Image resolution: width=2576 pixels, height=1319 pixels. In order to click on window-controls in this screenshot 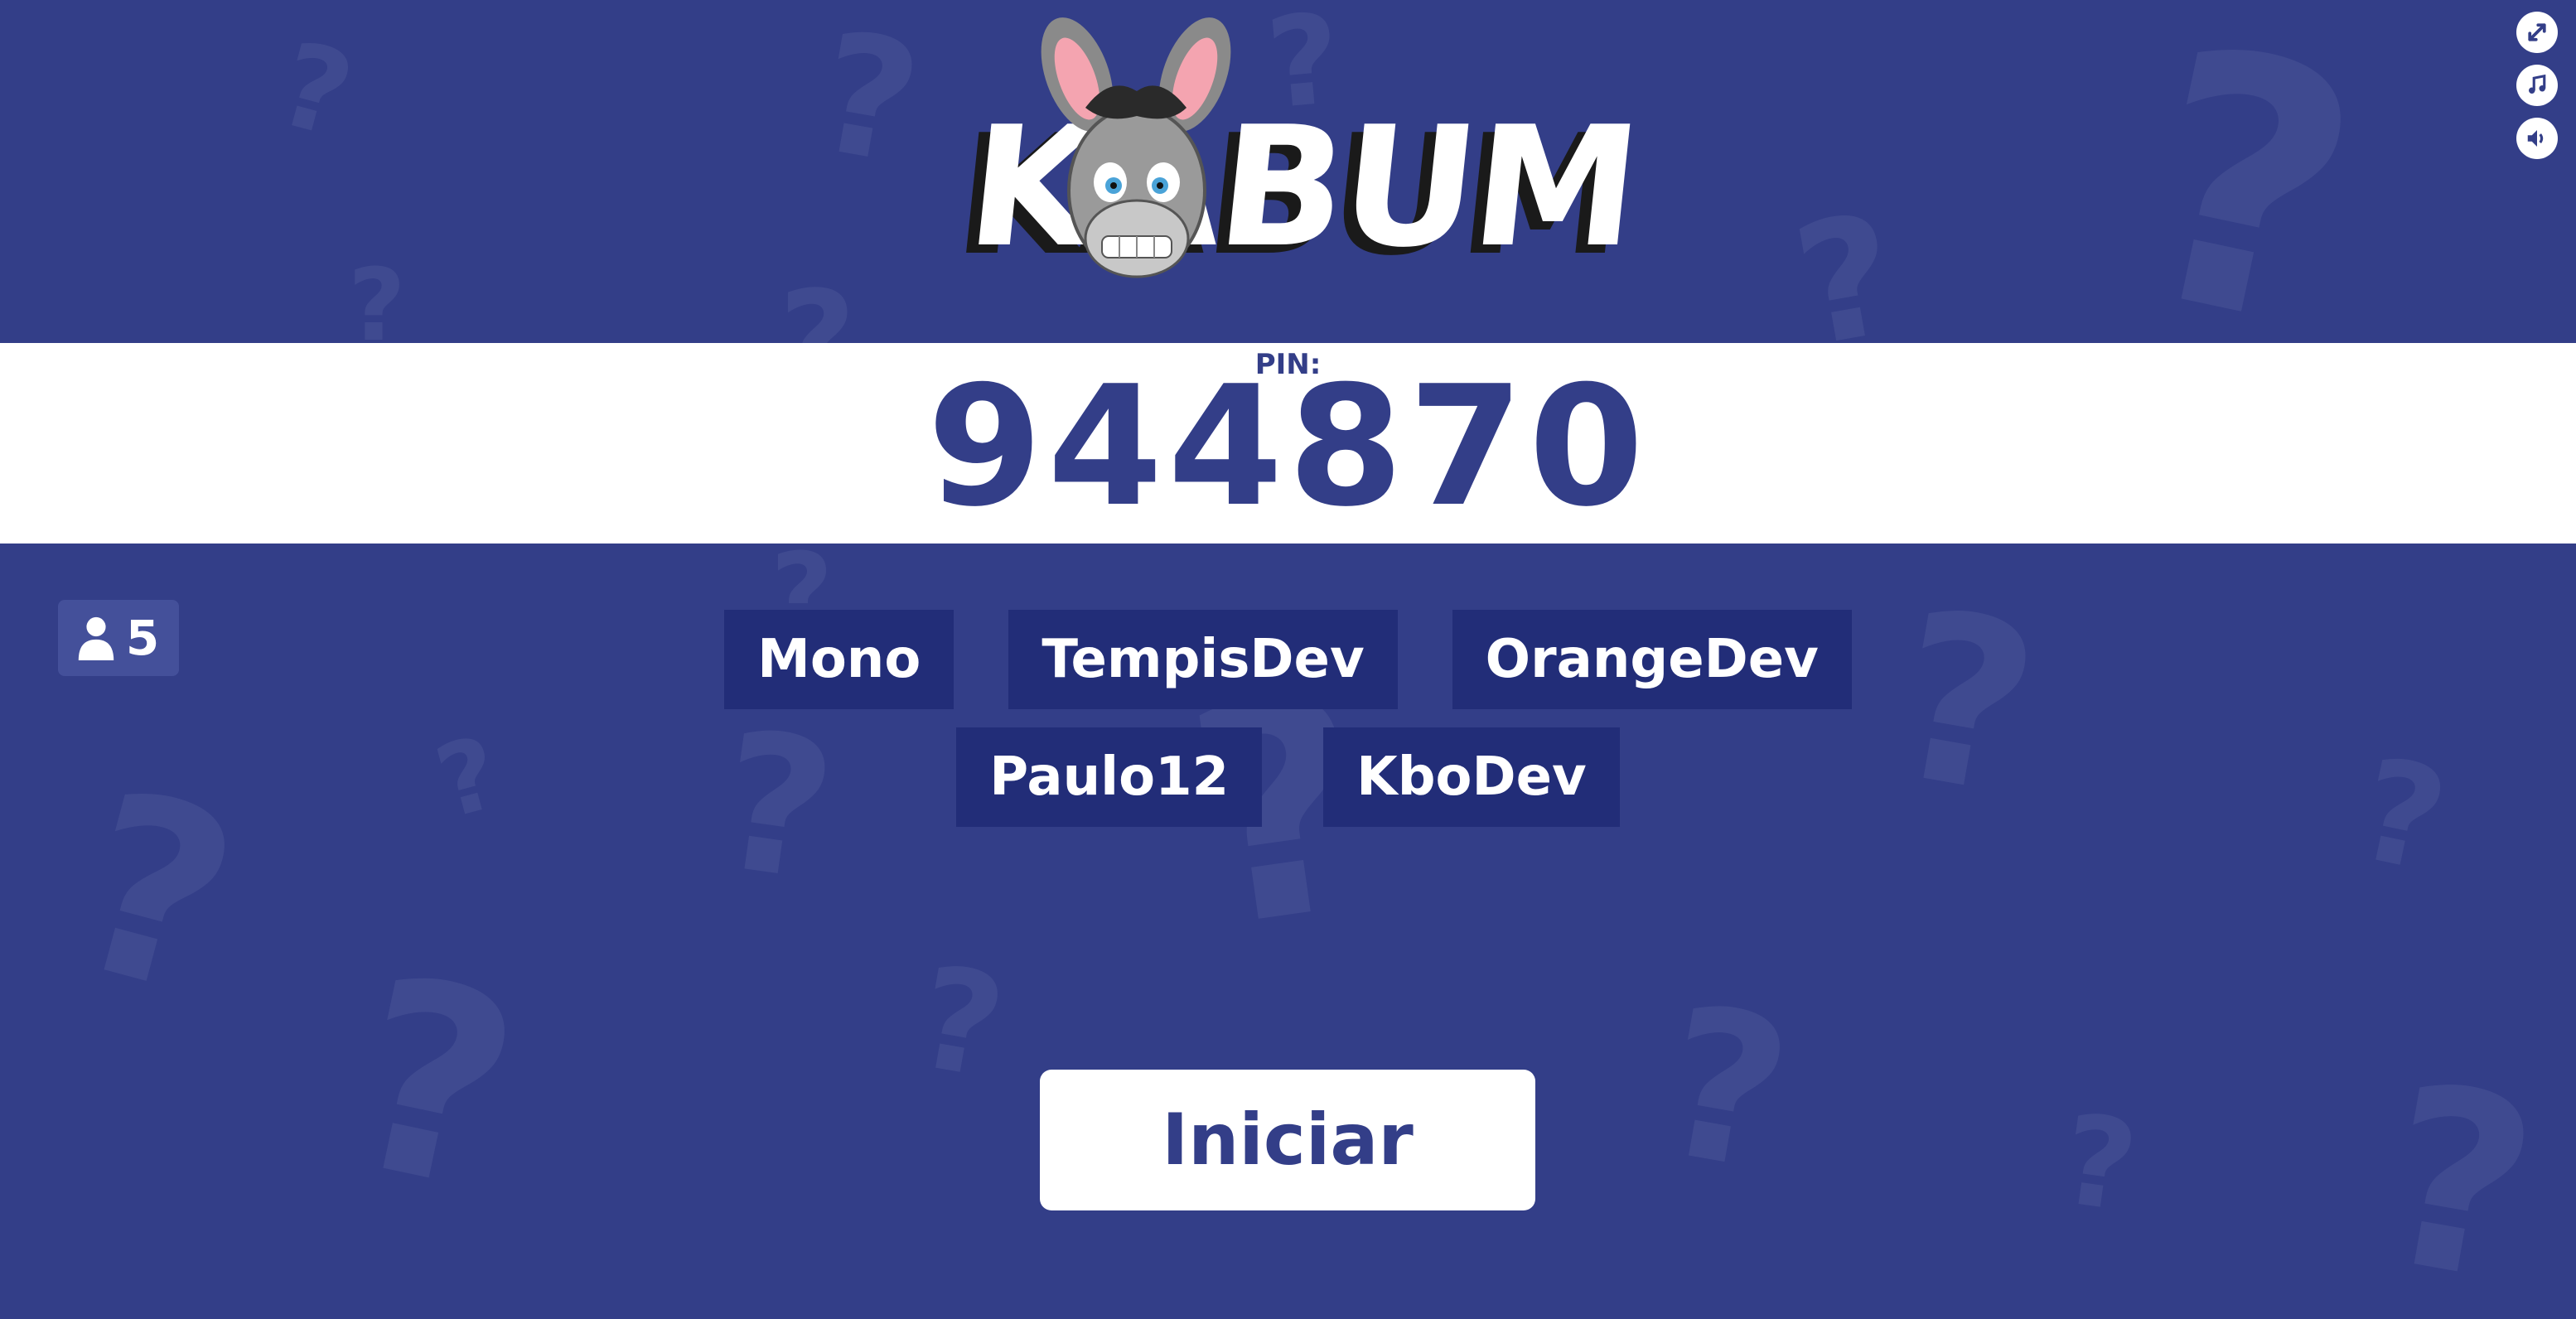, I will do `click(2537, 85)`.